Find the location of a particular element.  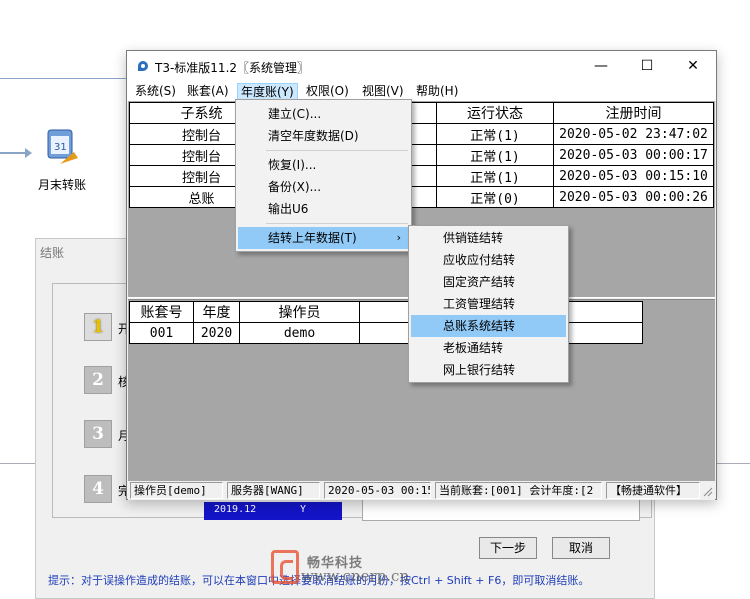

svg-text: 31 is located at coordinates (60, 147).